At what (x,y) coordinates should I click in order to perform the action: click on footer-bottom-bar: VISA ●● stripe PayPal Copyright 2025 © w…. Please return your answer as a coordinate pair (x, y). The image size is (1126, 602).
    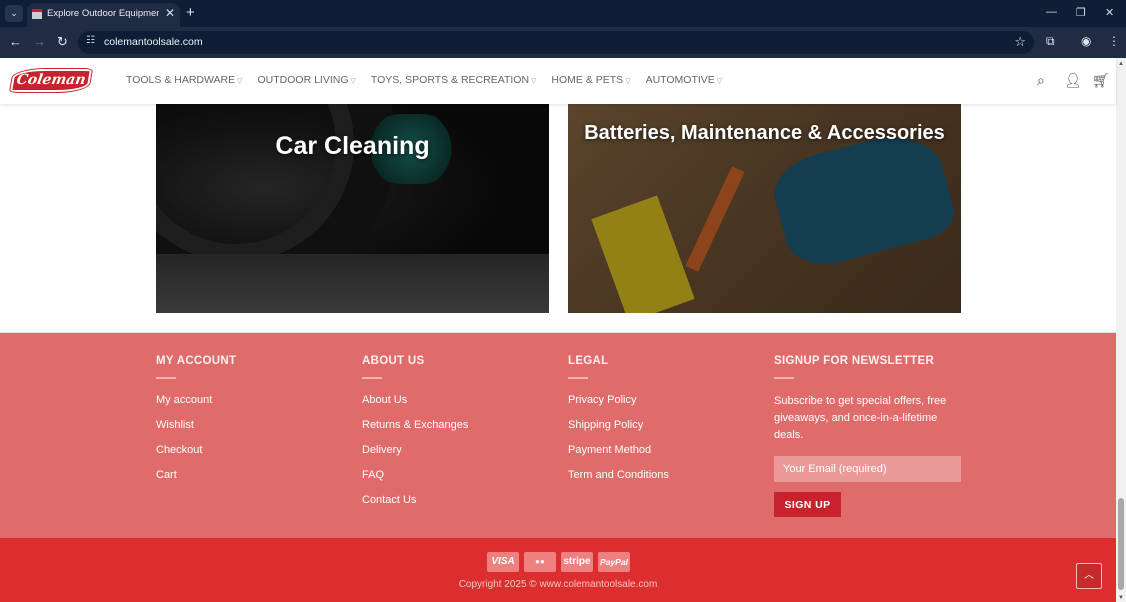
    Looking at the image, I should click on (558, 570).